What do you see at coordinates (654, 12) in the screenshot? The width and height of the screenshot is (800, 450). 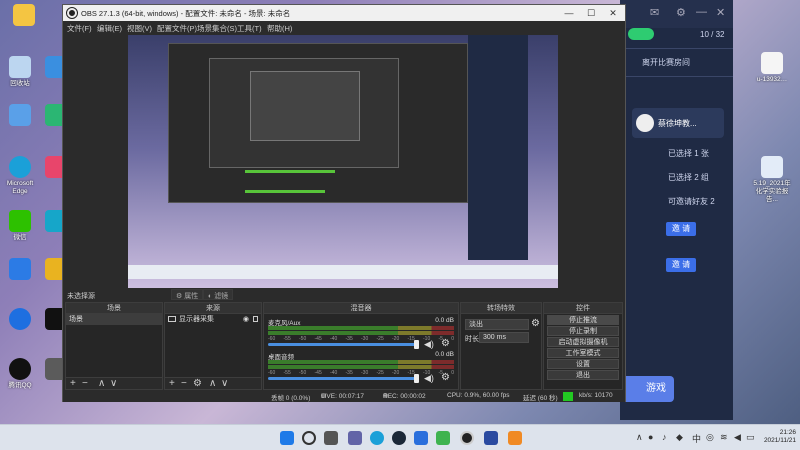 I see `bell-icon: ✉` at bounding box center [654, 12].